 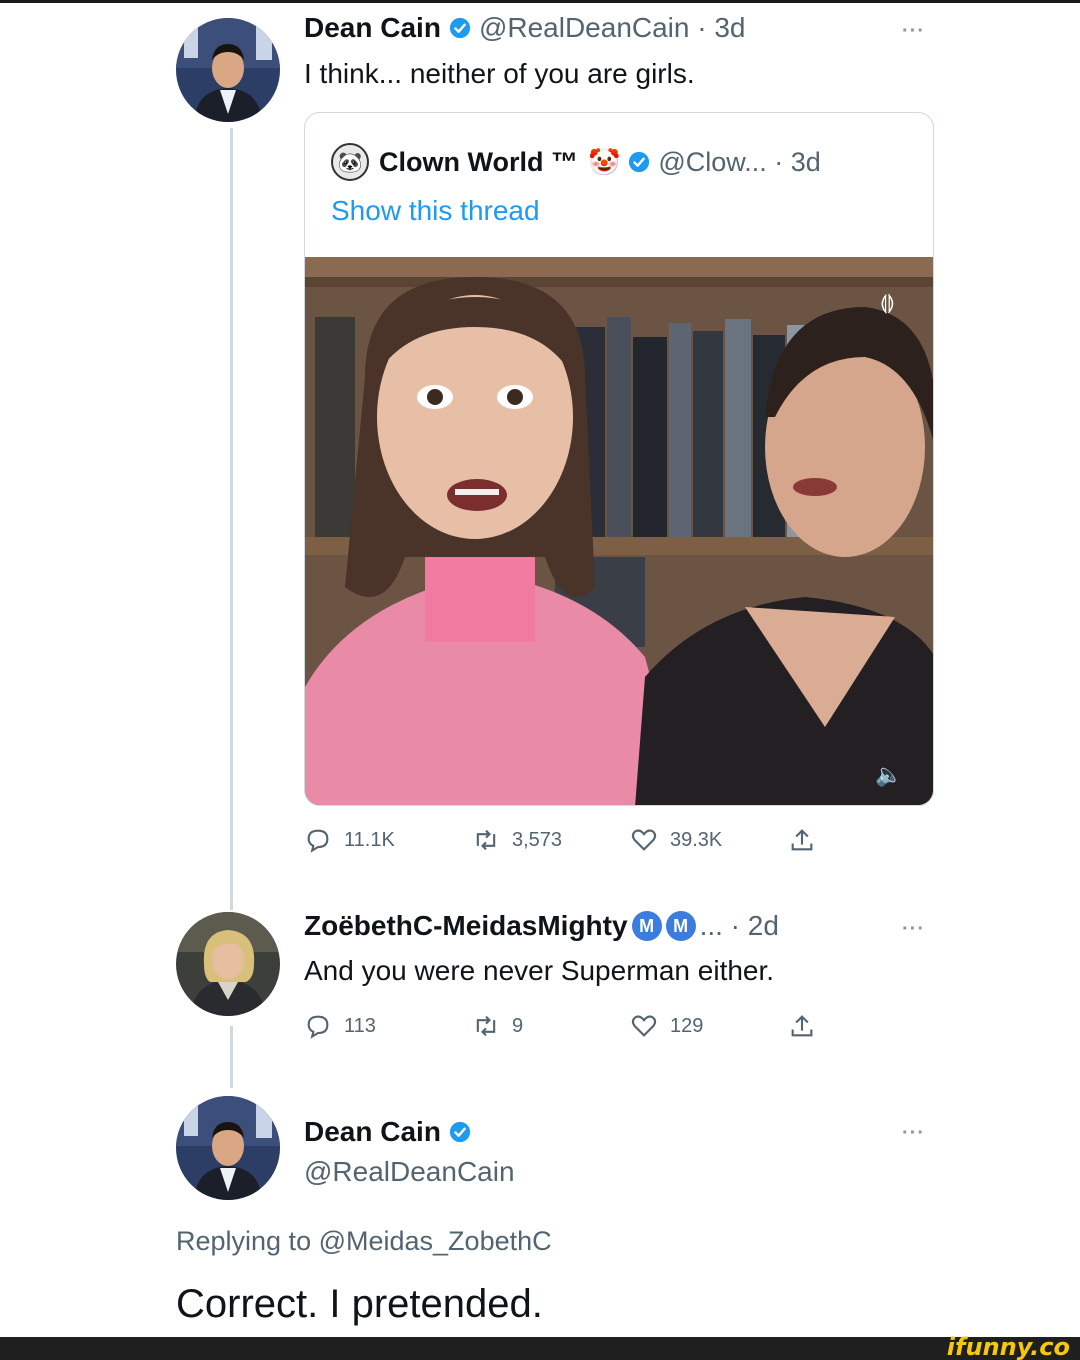 What do you see at coordinates (497, 1026) in the screenshot?
I see `tweet2-retweet-button: 9` at bounding box center [497, 1026].